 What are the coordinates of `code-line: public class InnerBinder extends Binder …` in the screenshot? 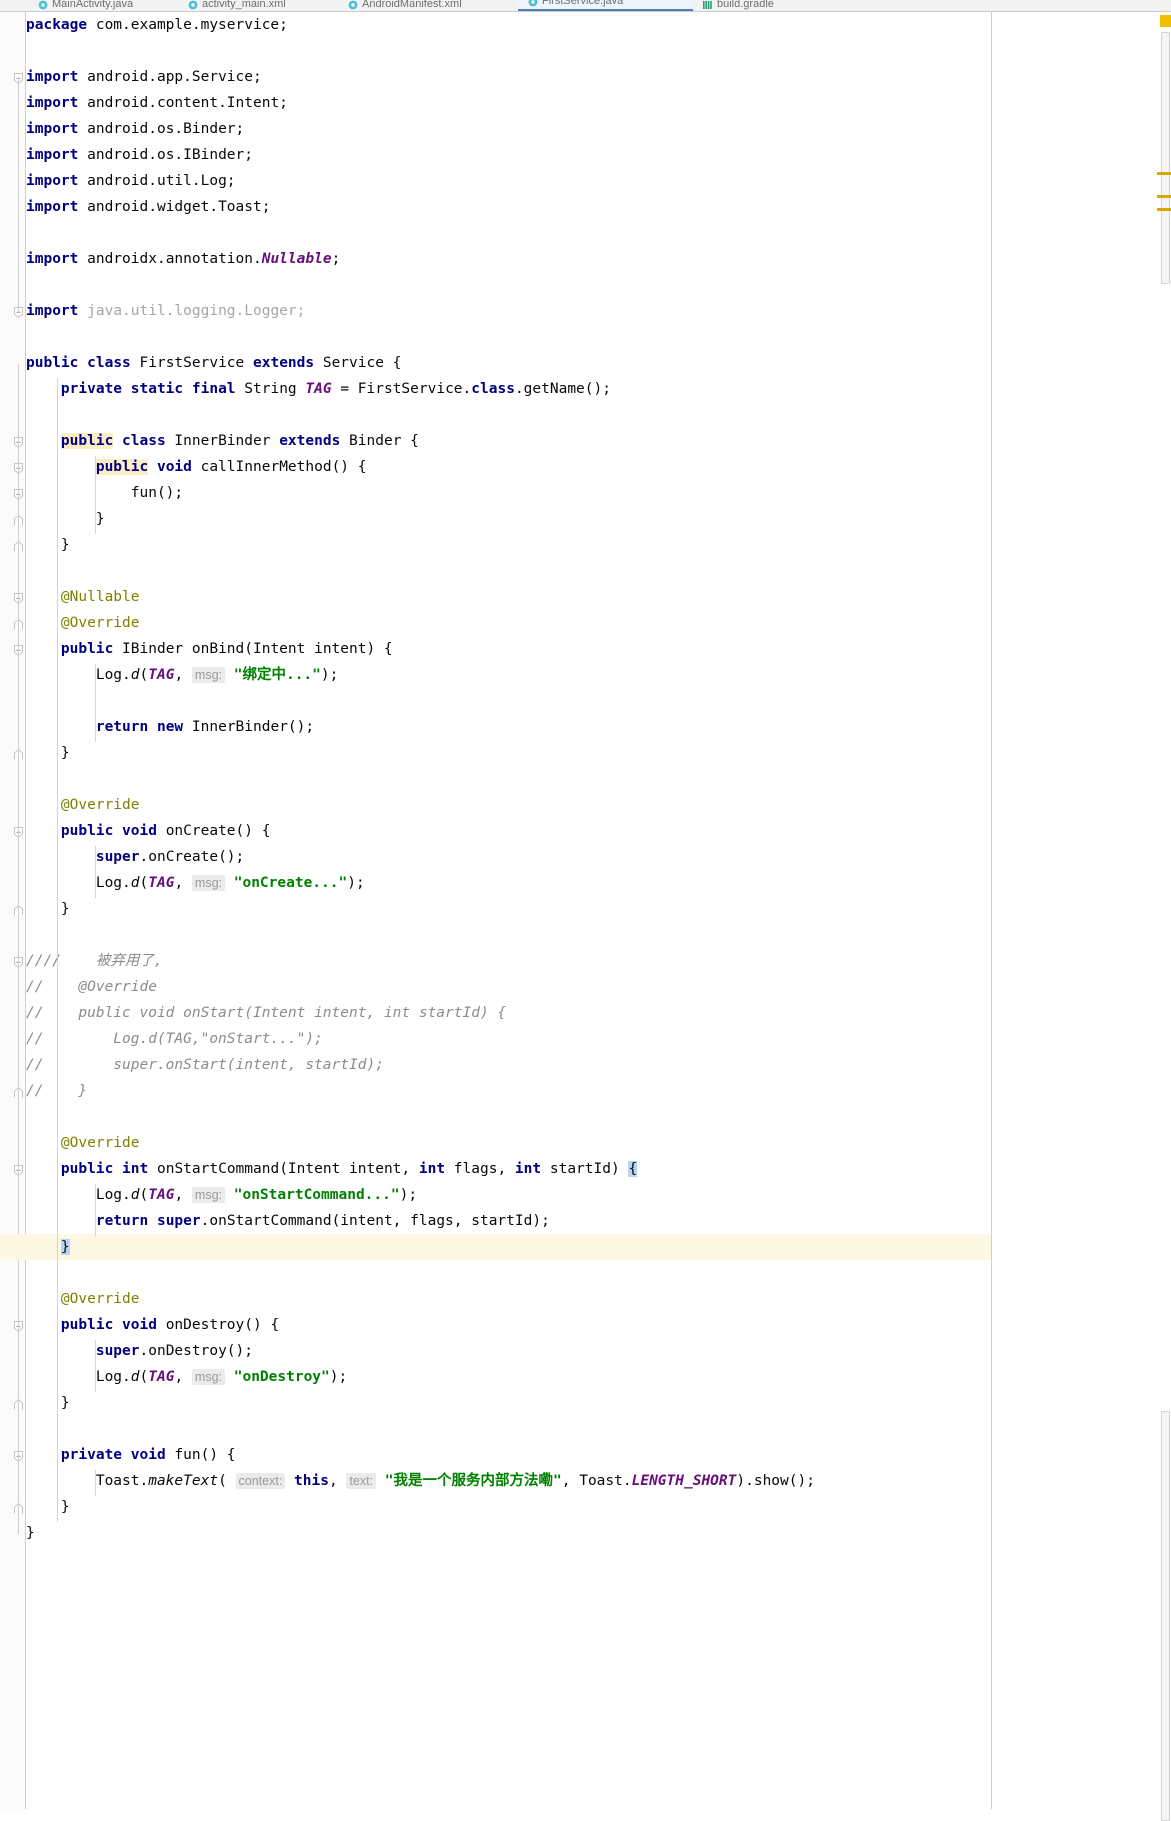 It's located at (496, 441).